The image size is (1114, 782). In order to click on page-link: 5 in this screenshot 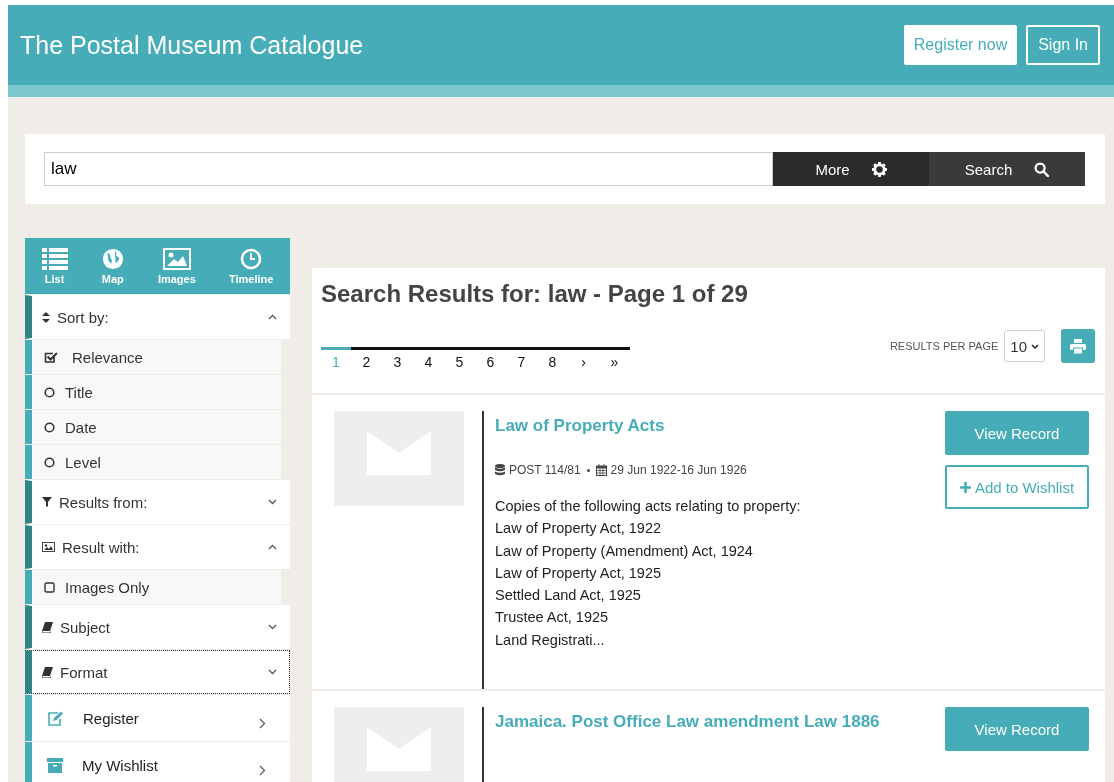, I will do `click(459, 358)`.